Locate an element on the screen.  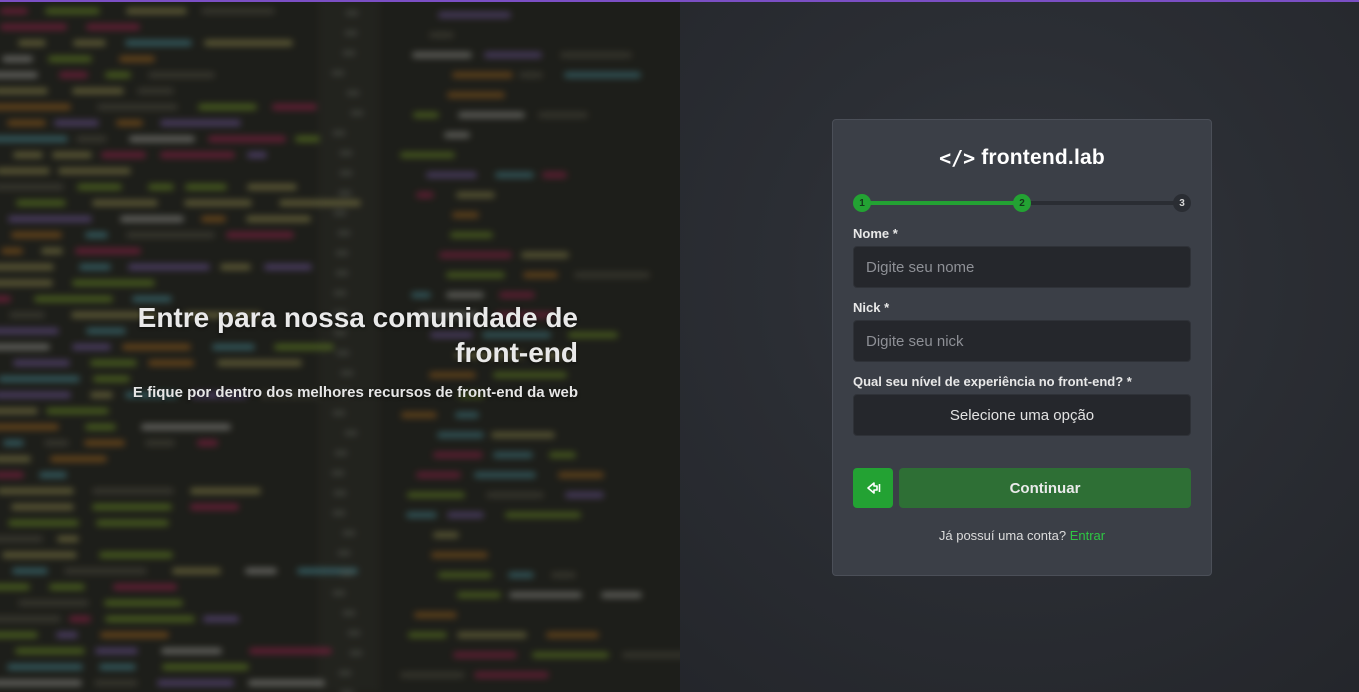
stepper-progress-fill is located at coordinates (941, 203).